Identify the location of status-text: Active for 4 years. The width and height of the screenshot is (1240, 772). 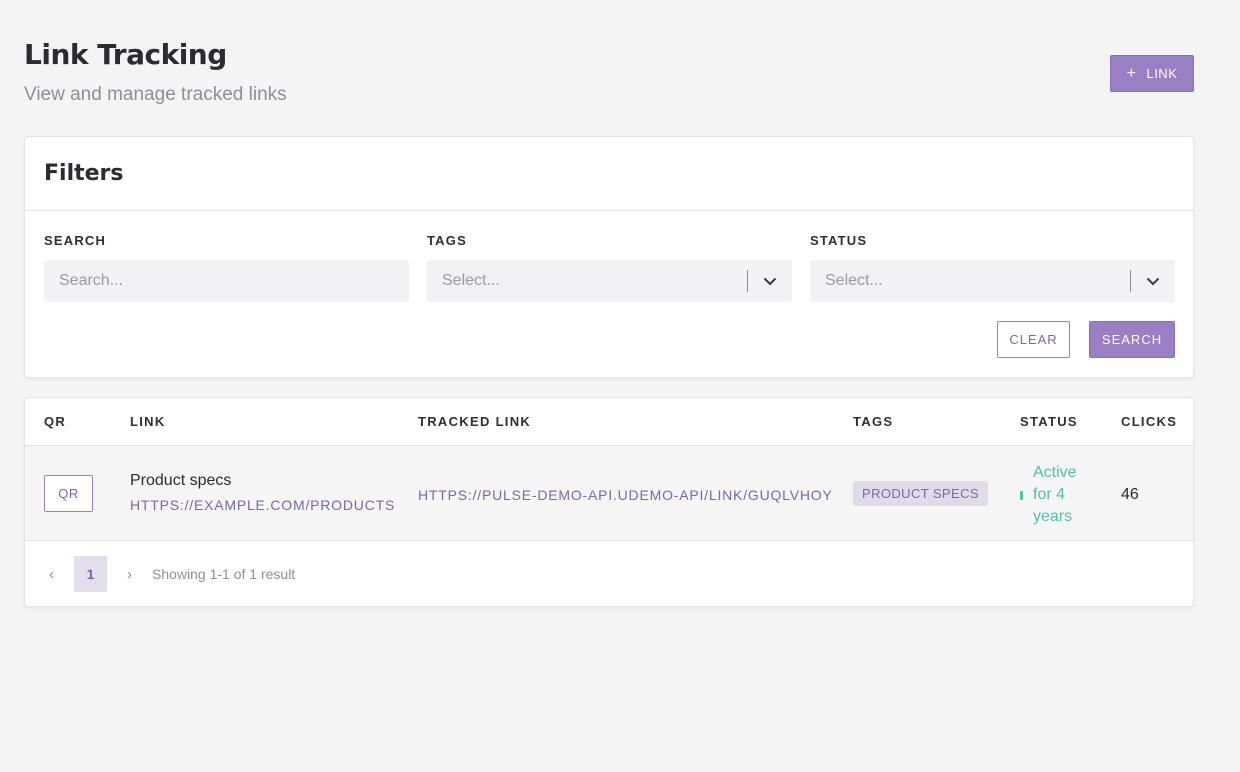
(1055, 494).